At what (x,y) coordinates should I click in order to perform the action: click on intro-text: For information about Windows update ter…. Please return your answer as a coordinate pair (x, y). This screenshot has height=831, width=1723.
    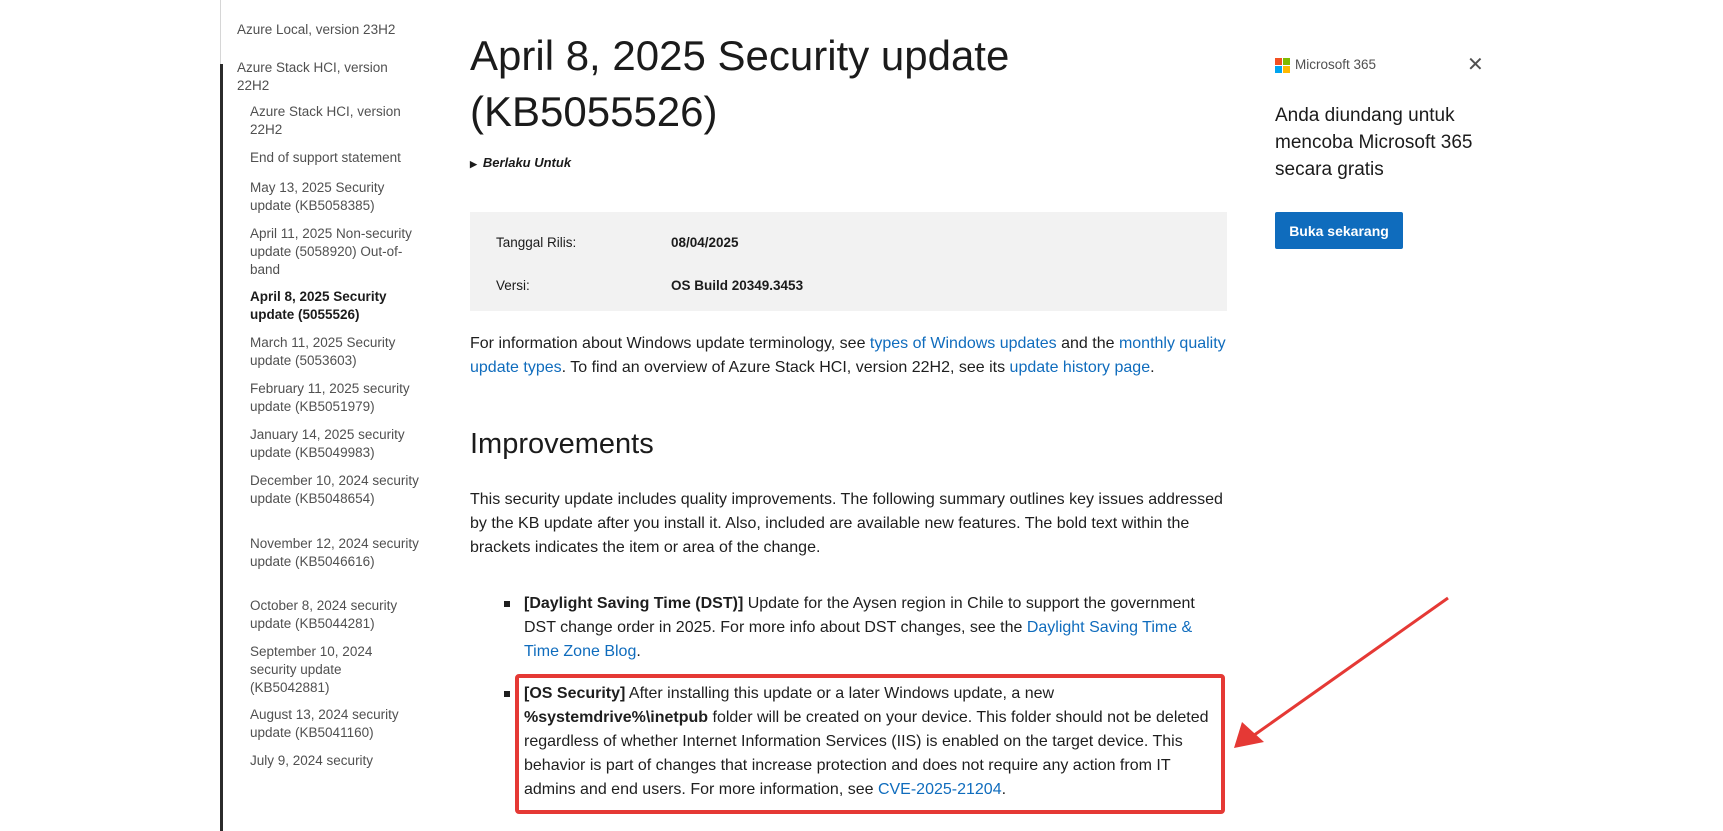
    Looking at the image, I should click on (670, 343).